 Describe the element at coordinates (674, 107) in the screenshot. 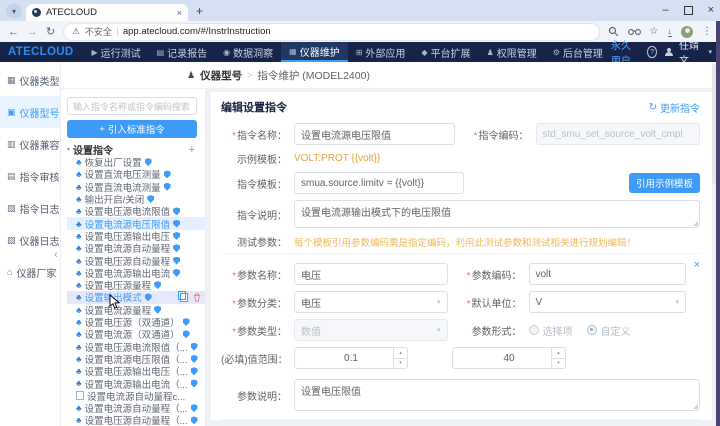

I see `update-instruction-button: ↻ 更新指令` at that location.